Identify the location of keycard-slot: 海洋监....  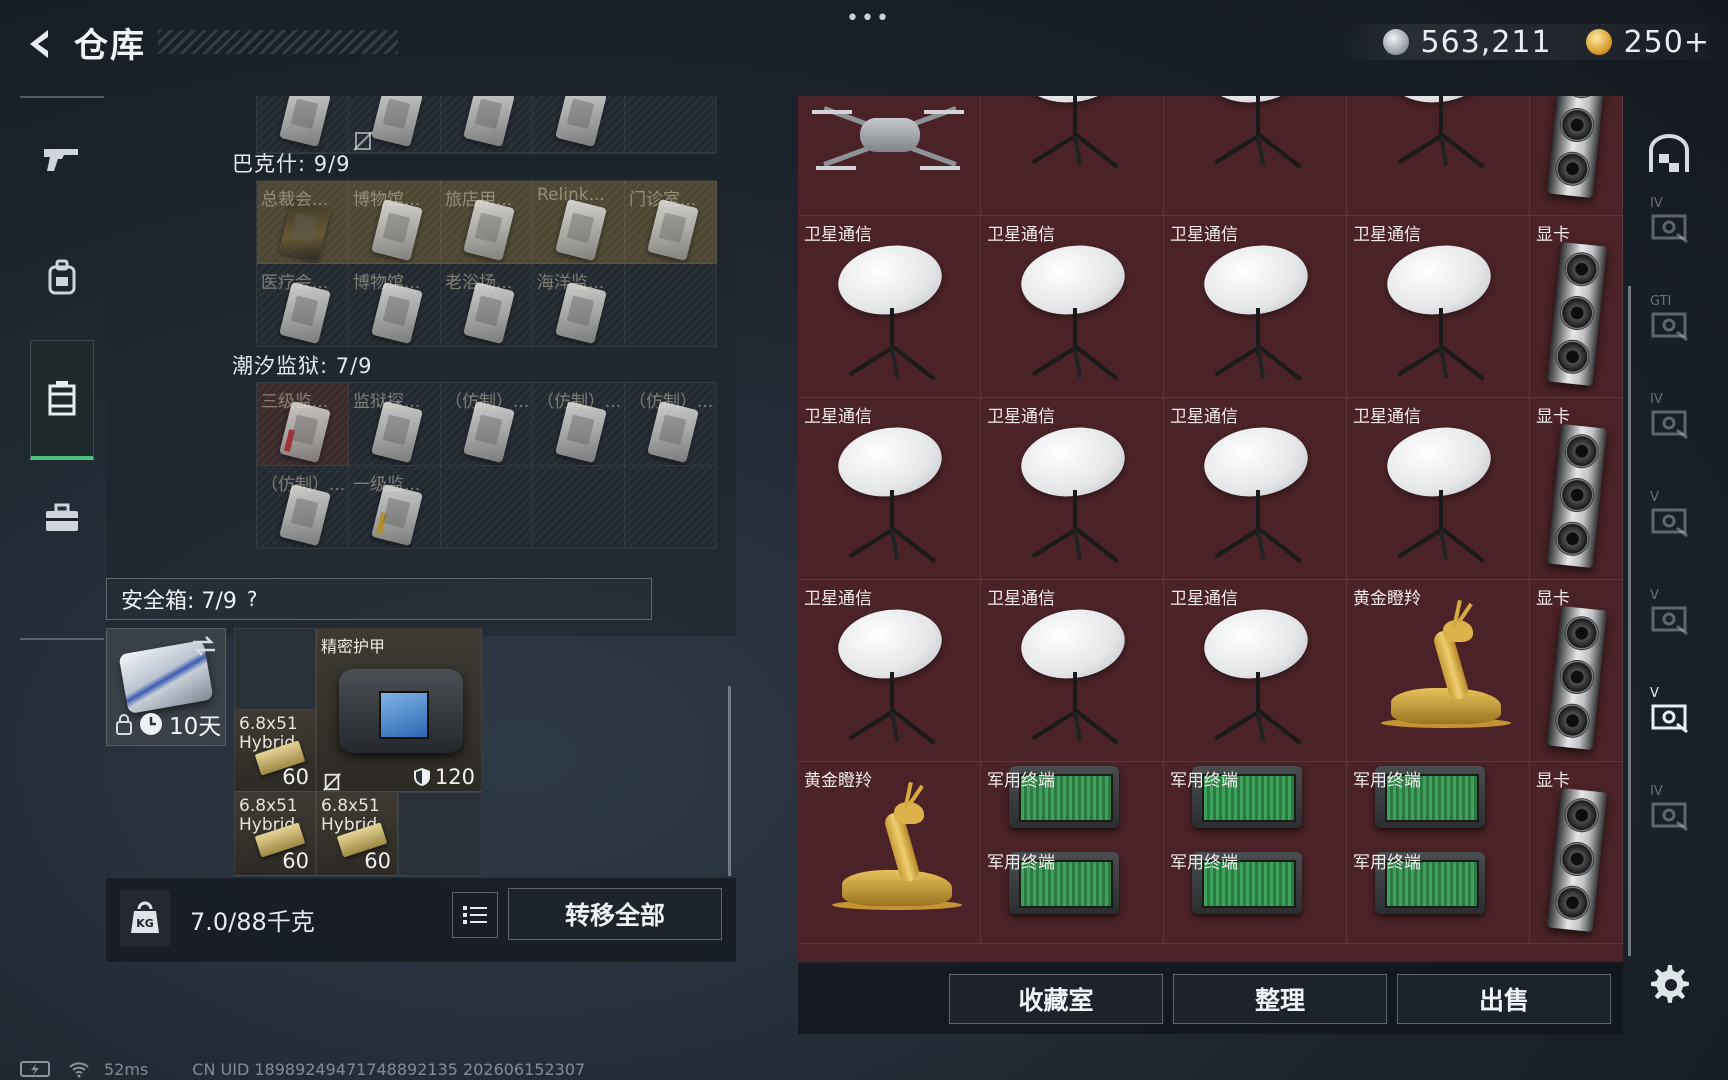
(579, 305).